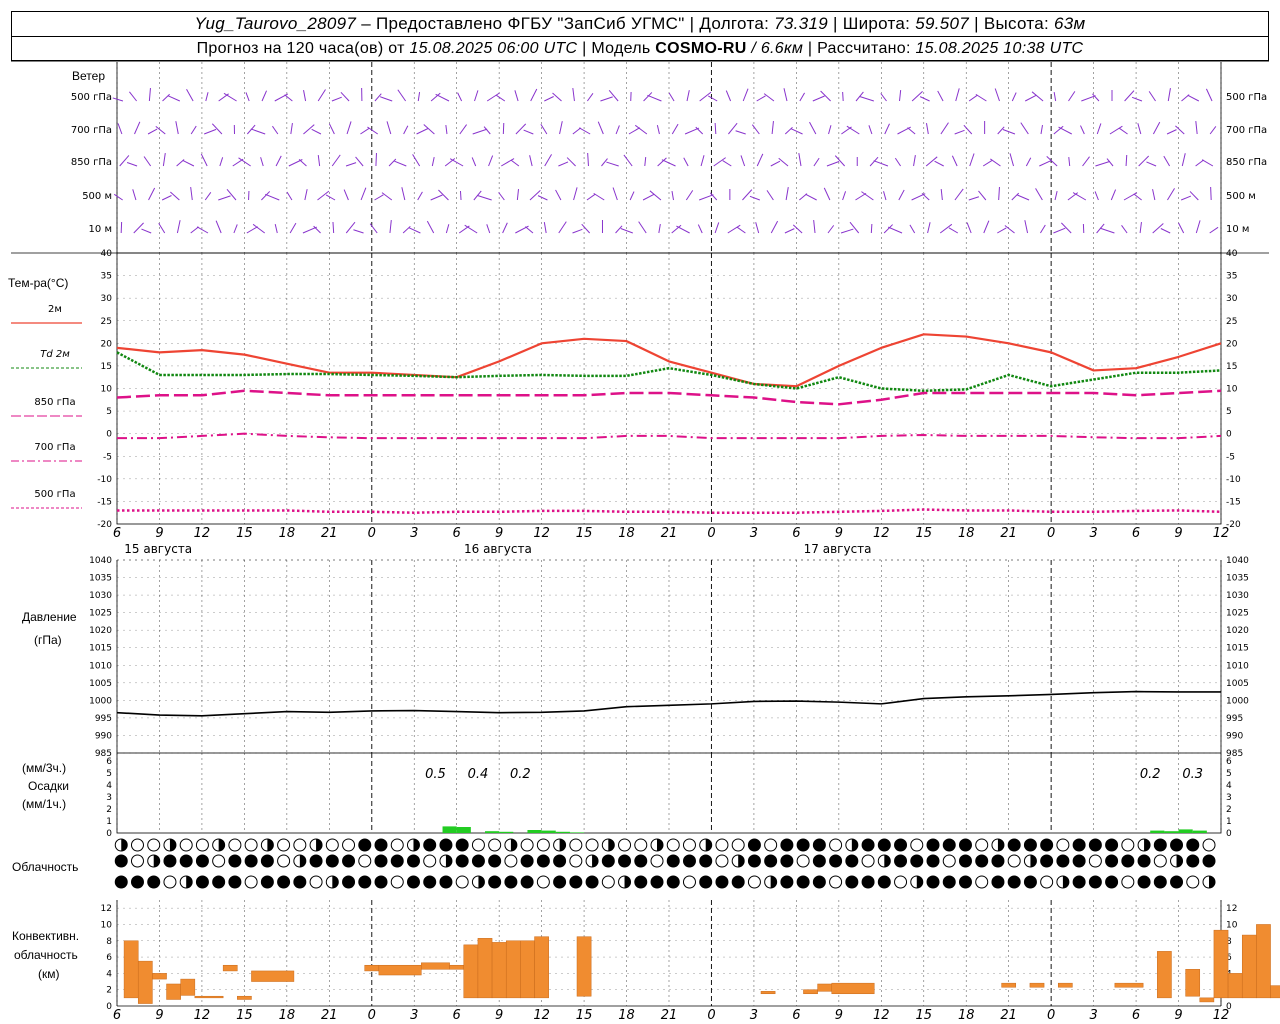 The height and width of the screenshot is (1024, 1280). I want to click on pressure-tick-right: 1010, so click(1237, 666).